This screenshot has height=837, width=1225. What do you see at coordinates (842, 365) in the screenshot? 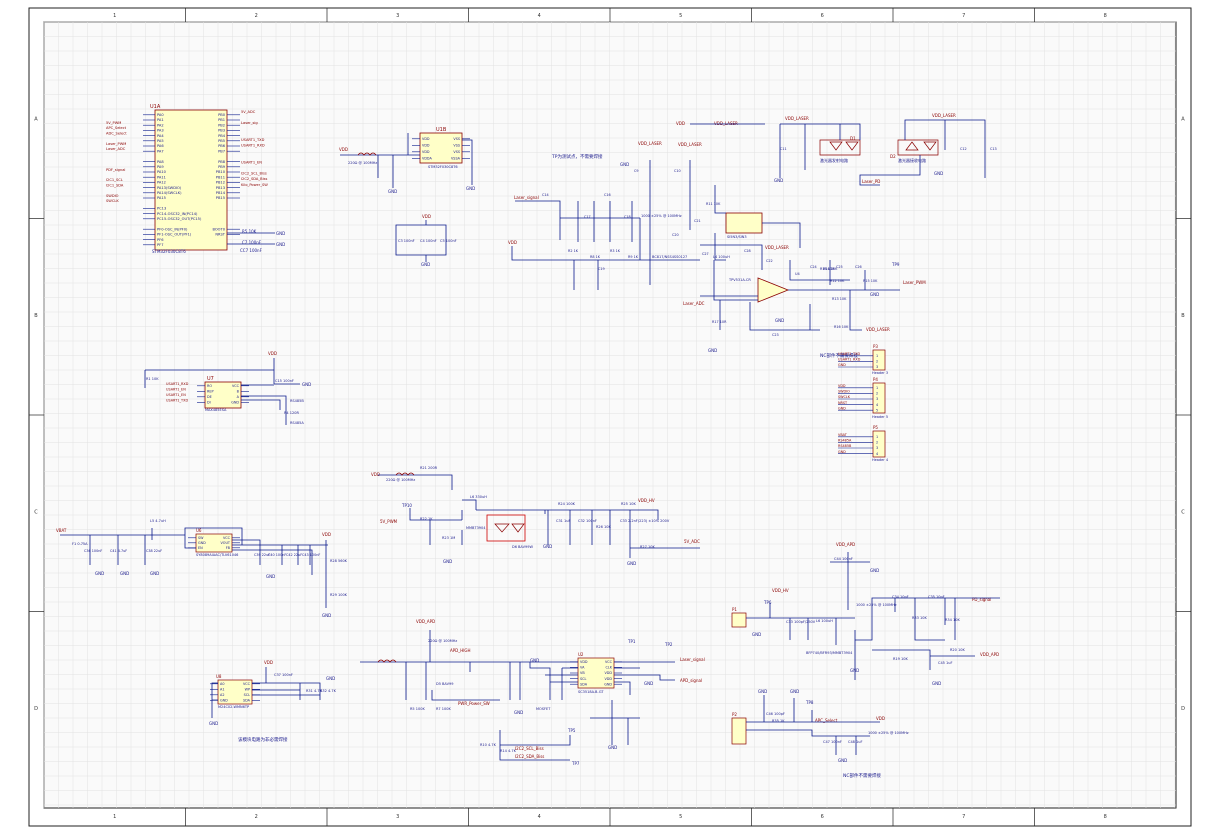
I see `conn-net-label: GND` at bounding box center [842, 365].